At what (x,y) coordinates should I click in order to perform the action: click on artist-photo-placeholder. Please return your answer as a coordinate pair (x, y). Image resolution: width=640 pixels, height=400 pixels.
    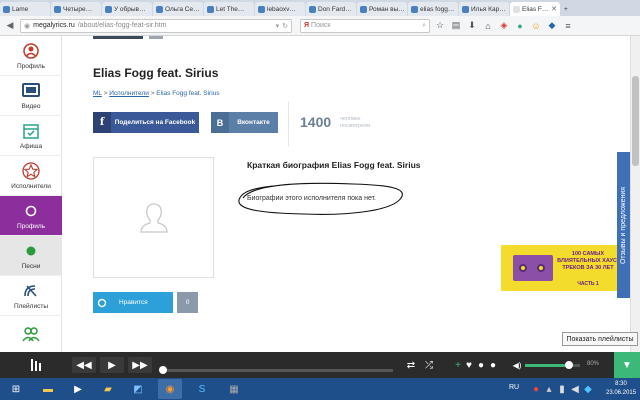
    Looking at the image, I should click on (153, 217).